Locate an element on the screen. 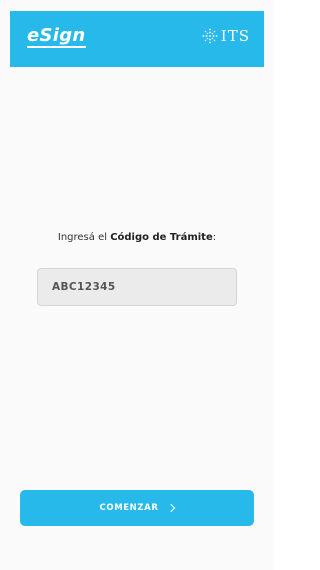  esign-logo: eSign is located at coordinates (56, 36).